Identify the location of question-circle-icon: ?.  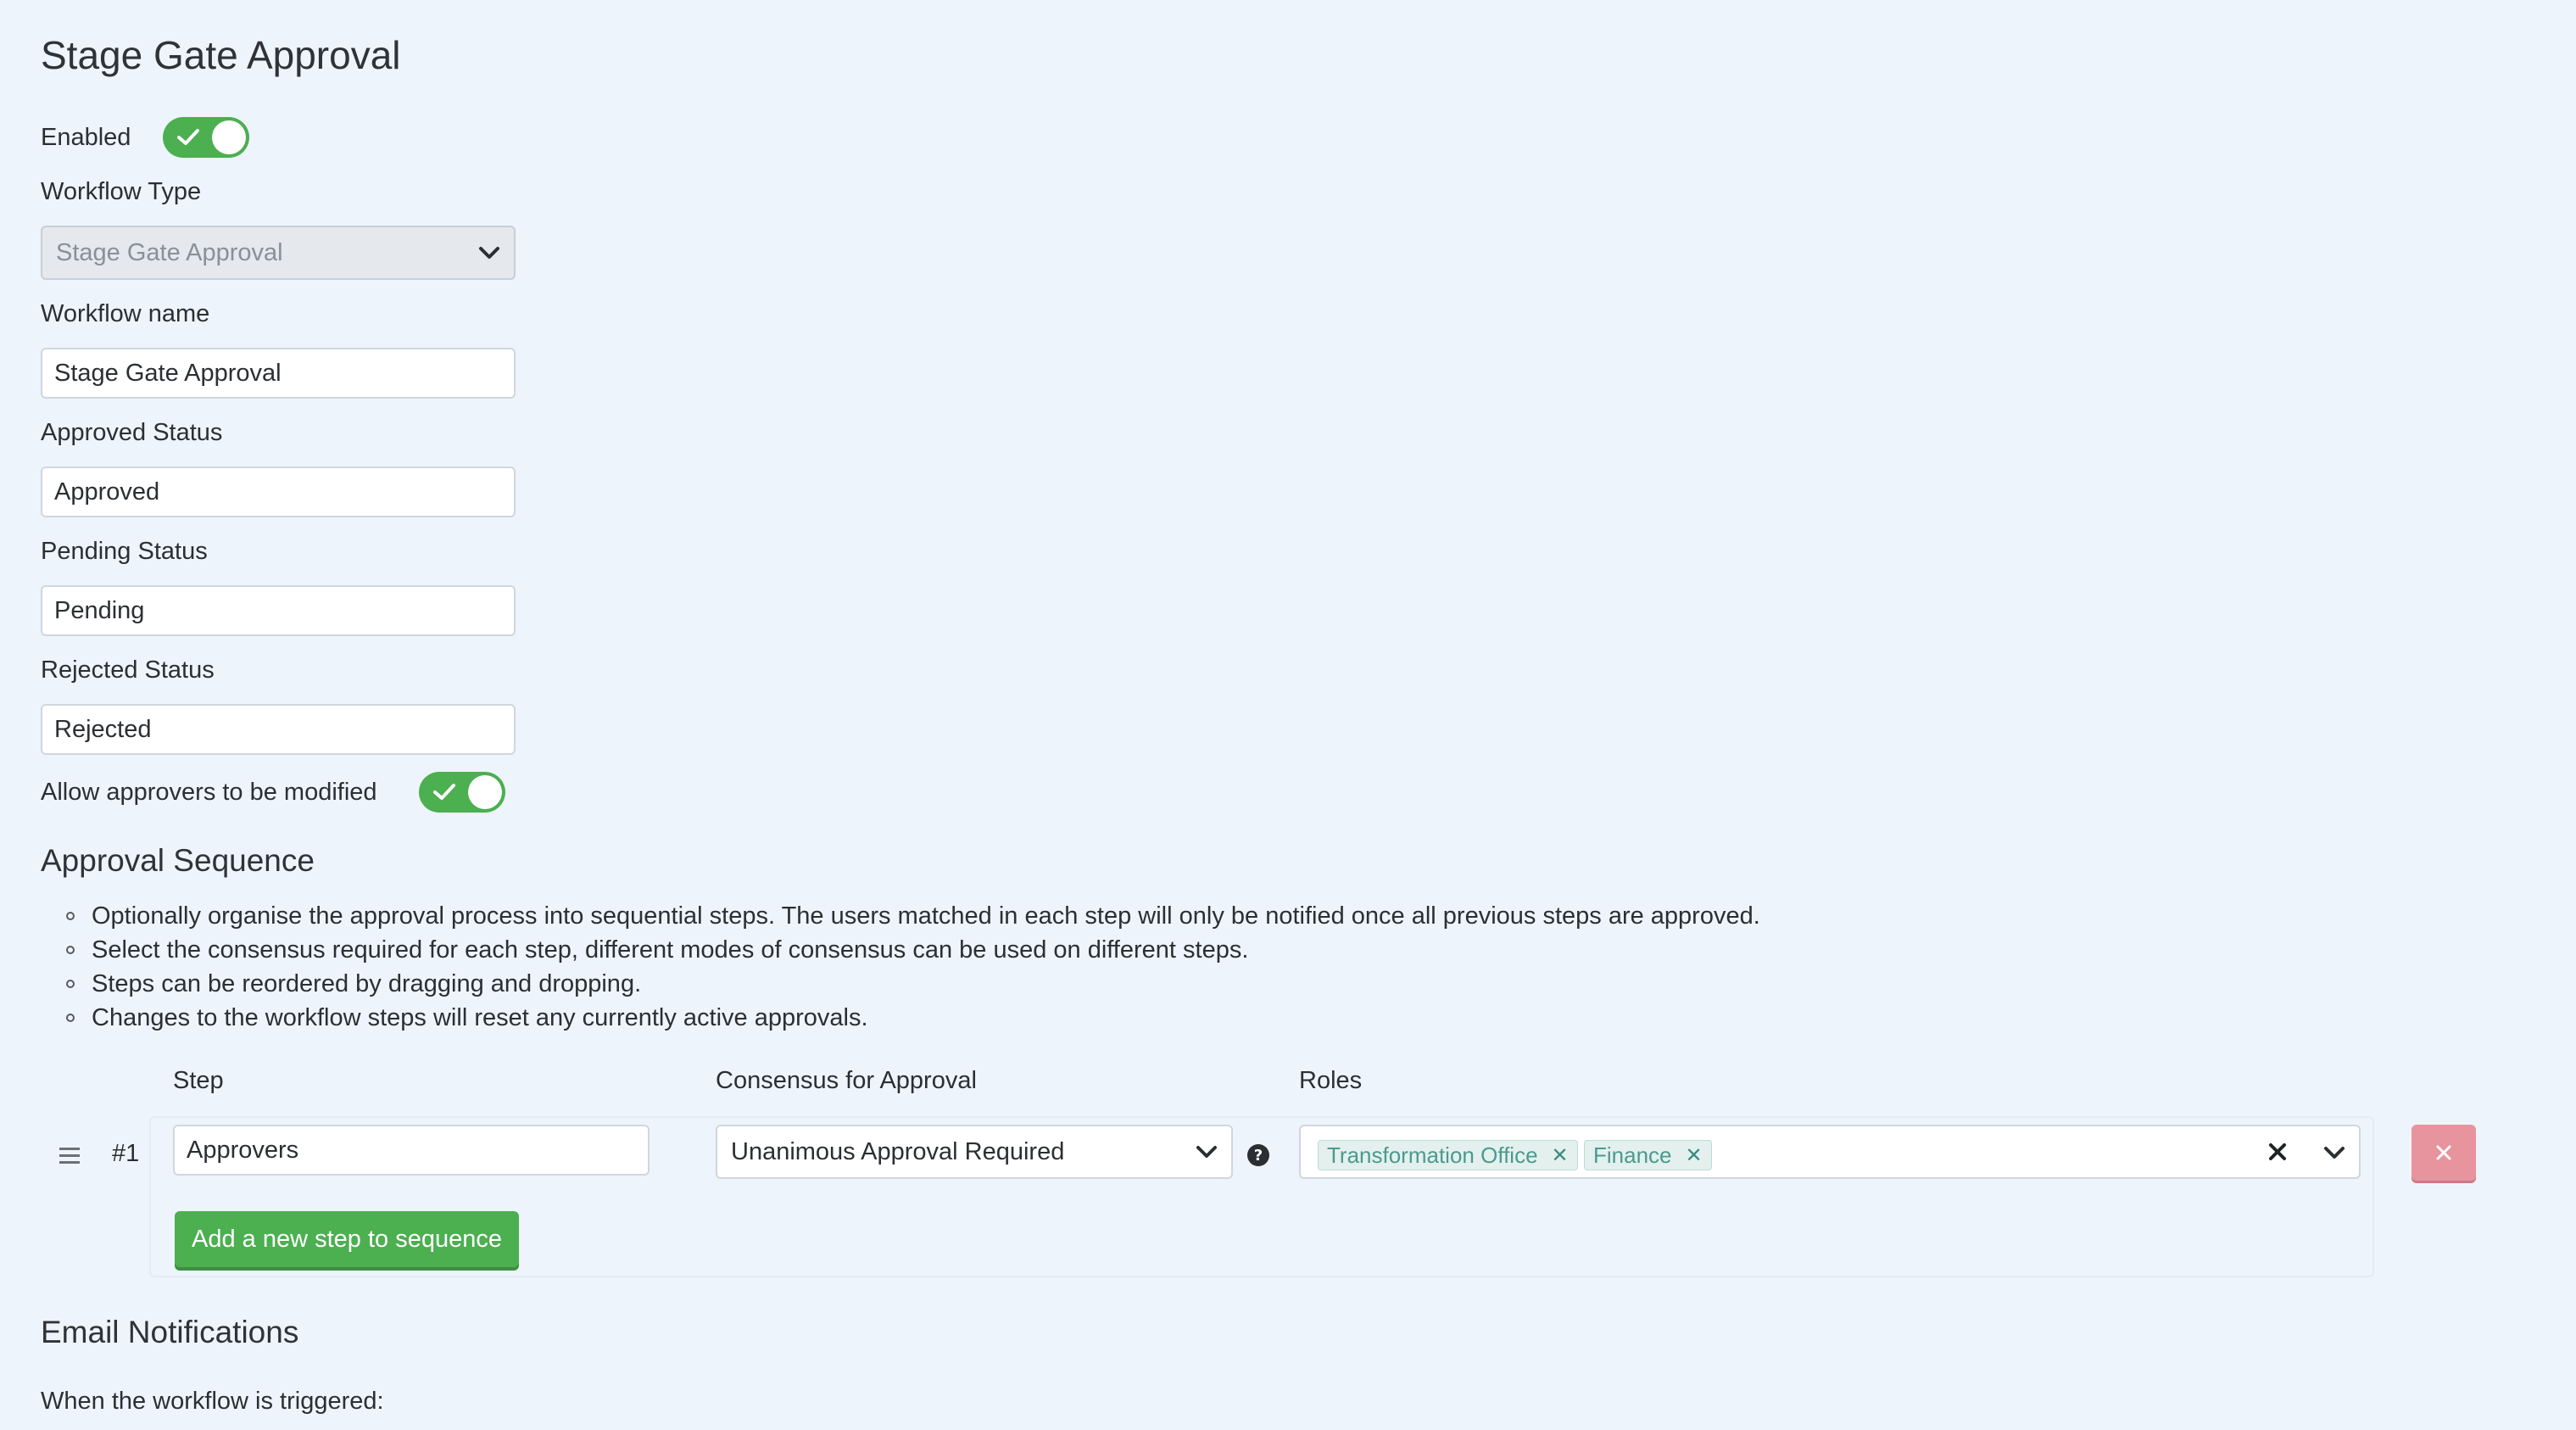
(1258, 1155).